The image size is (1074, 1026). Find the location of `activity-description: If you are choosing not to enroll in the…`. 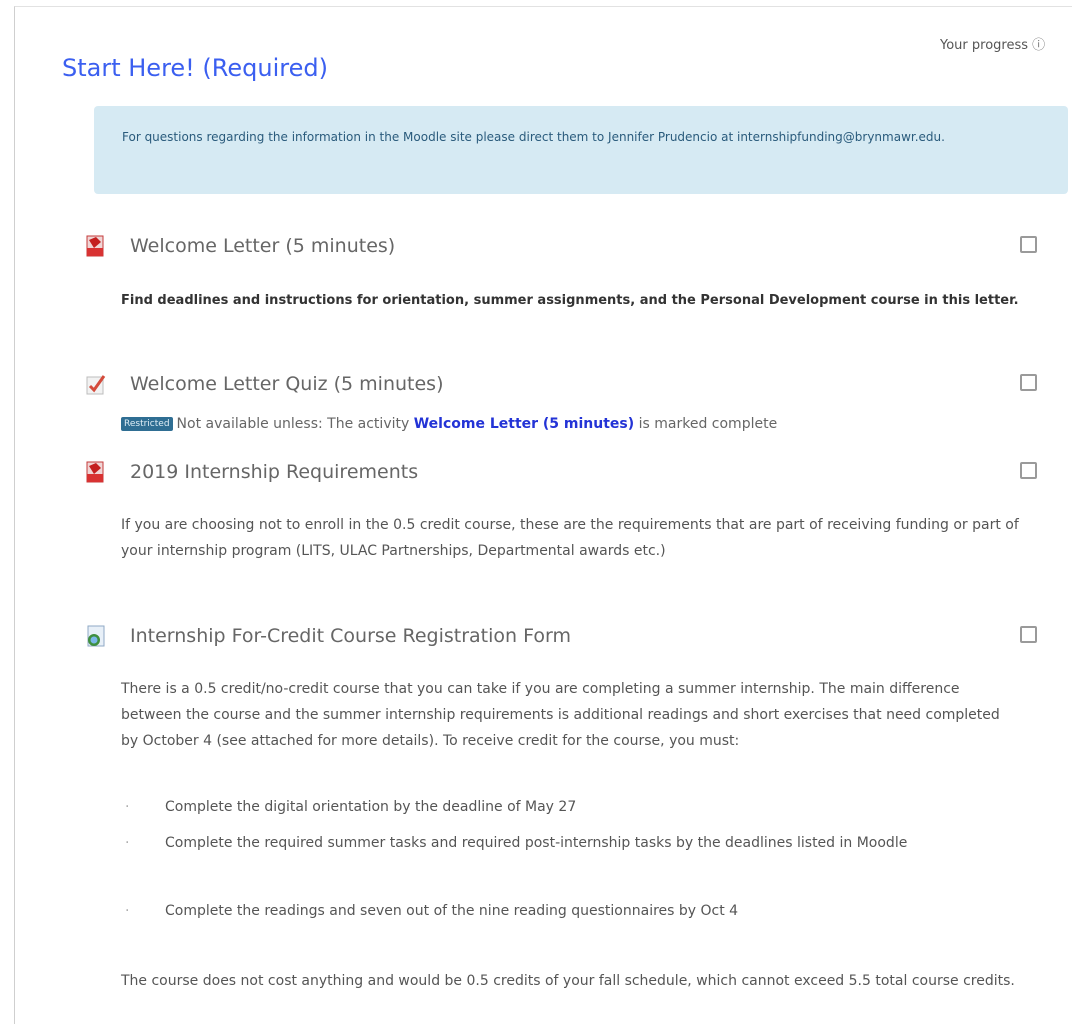

activity-description: If you are choosing not to enroll in the… is located at coordinates (570, 538).